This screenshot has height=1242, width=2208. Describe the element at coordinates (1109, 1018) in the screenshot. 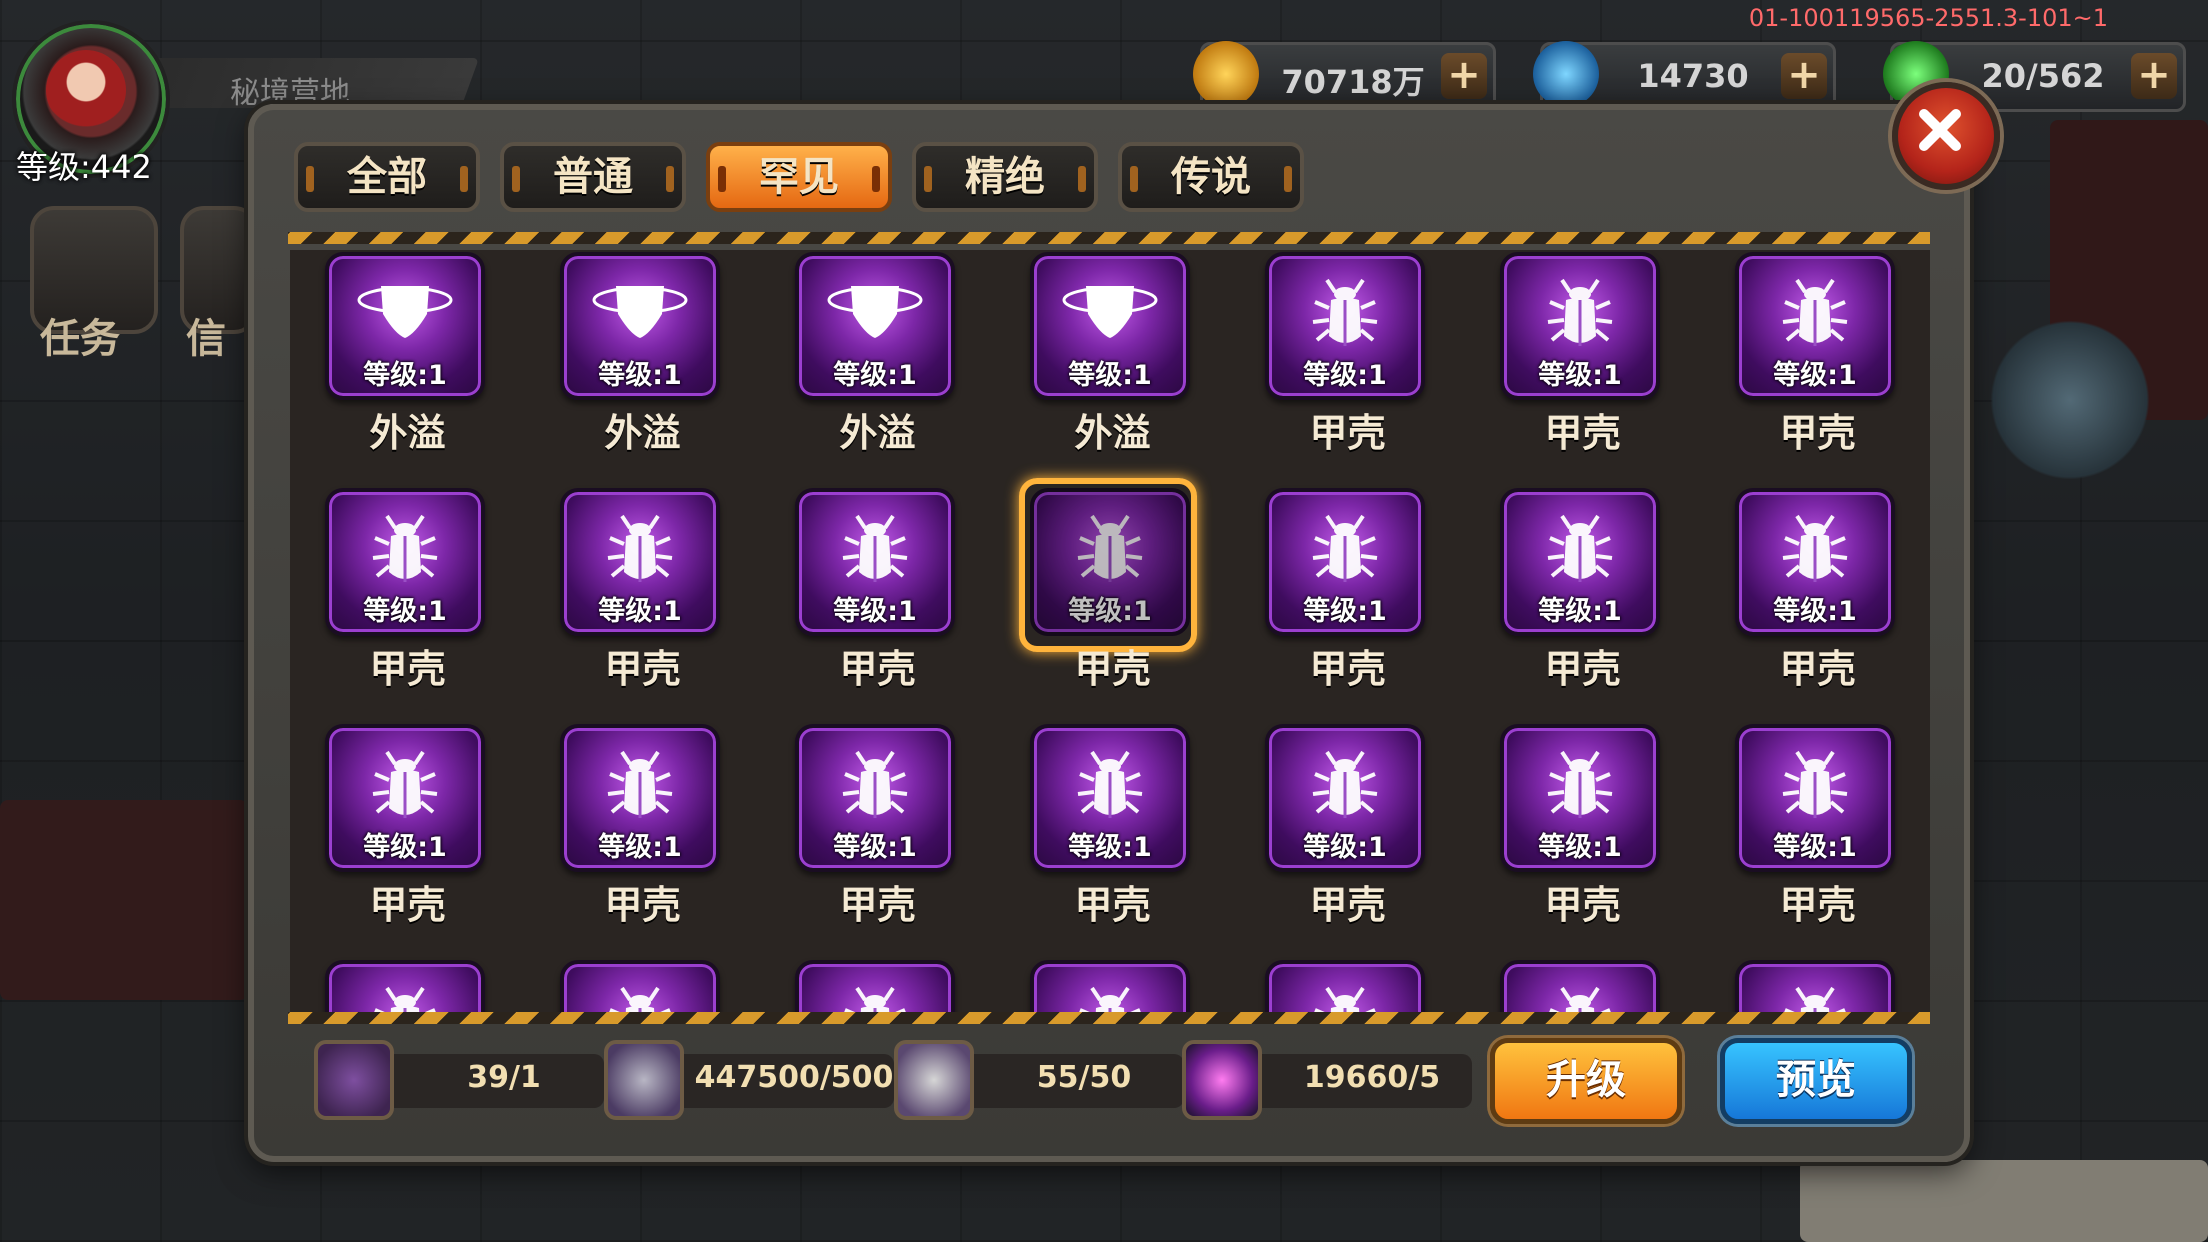

I see `hazard-stripe-bottom` at that location.